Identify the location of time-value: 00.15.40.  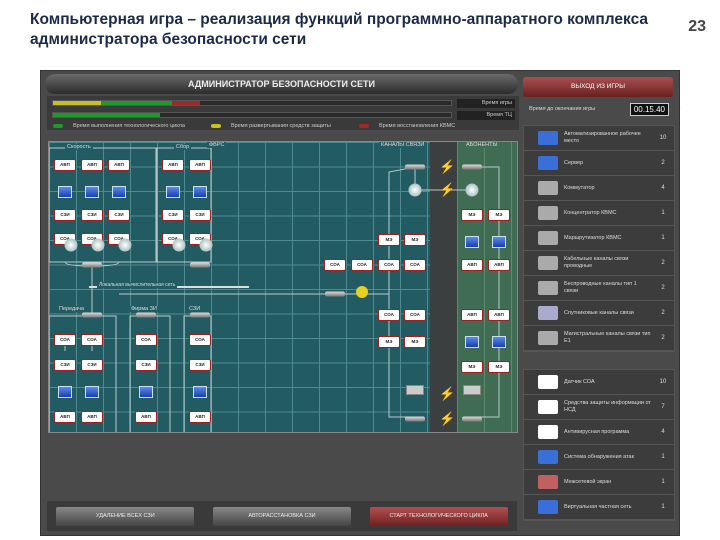
(649, 109).